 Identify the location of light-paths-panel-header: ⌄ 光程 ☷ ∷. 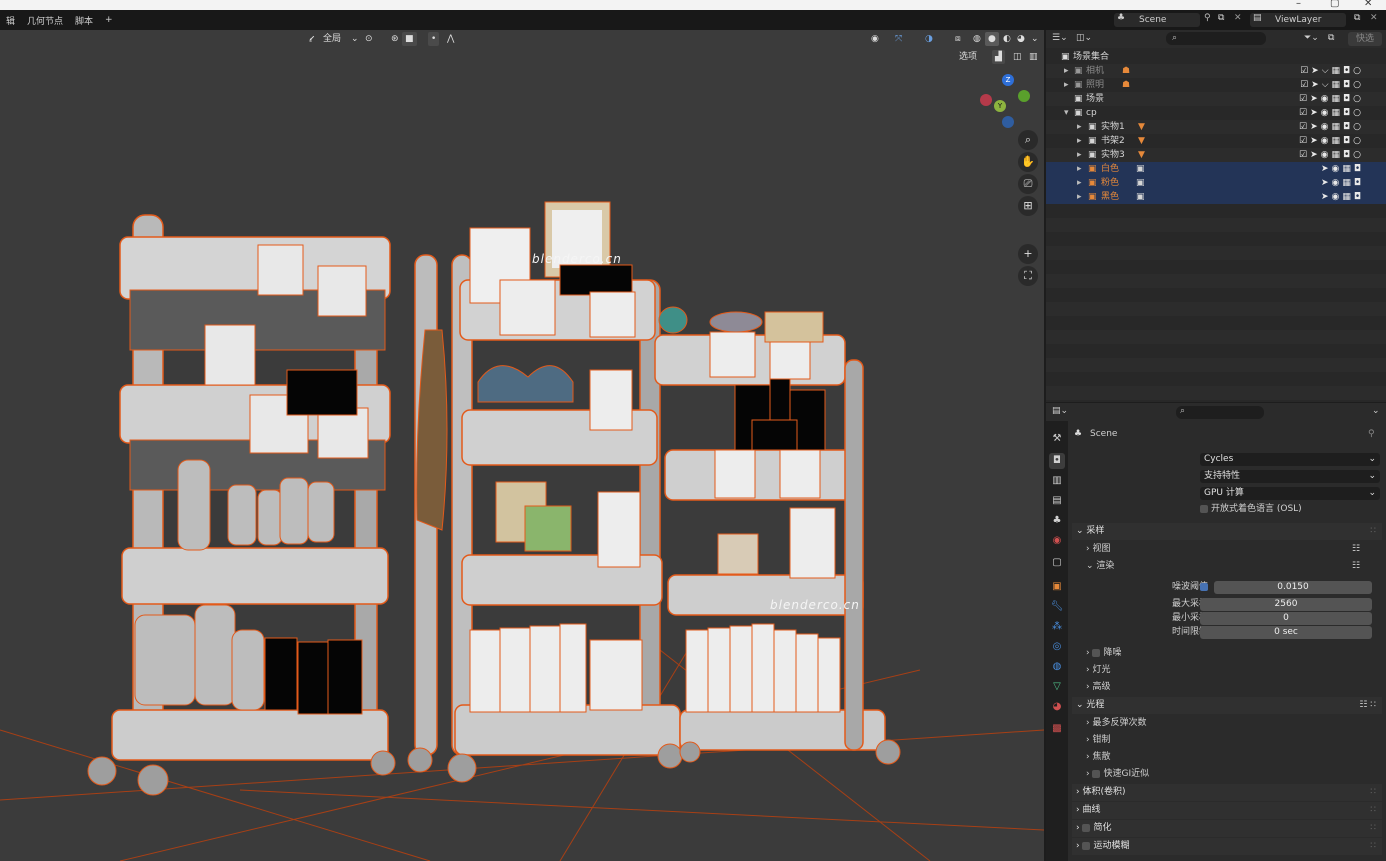
(1227, 705).